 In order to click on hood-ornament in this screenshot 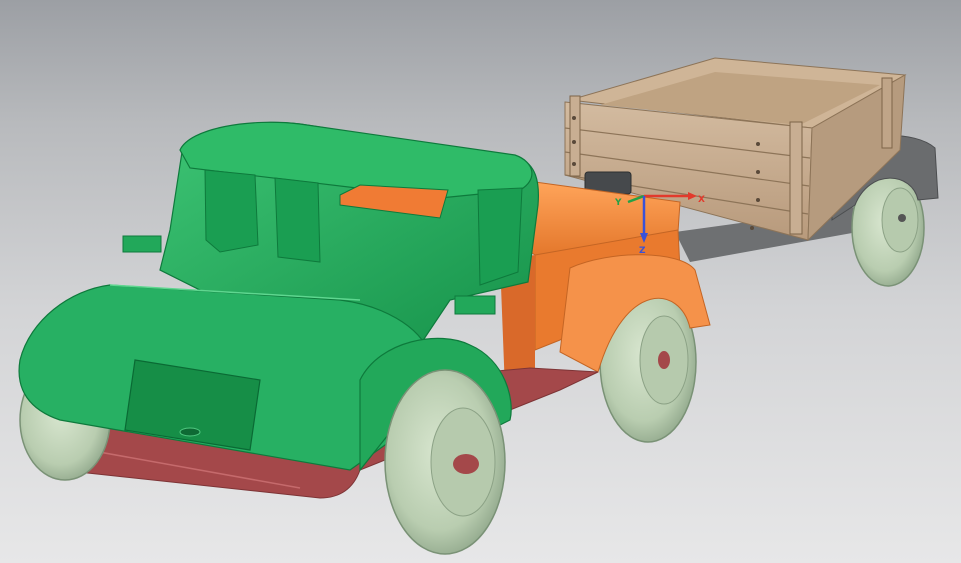, I will do `click(190, 432)`.